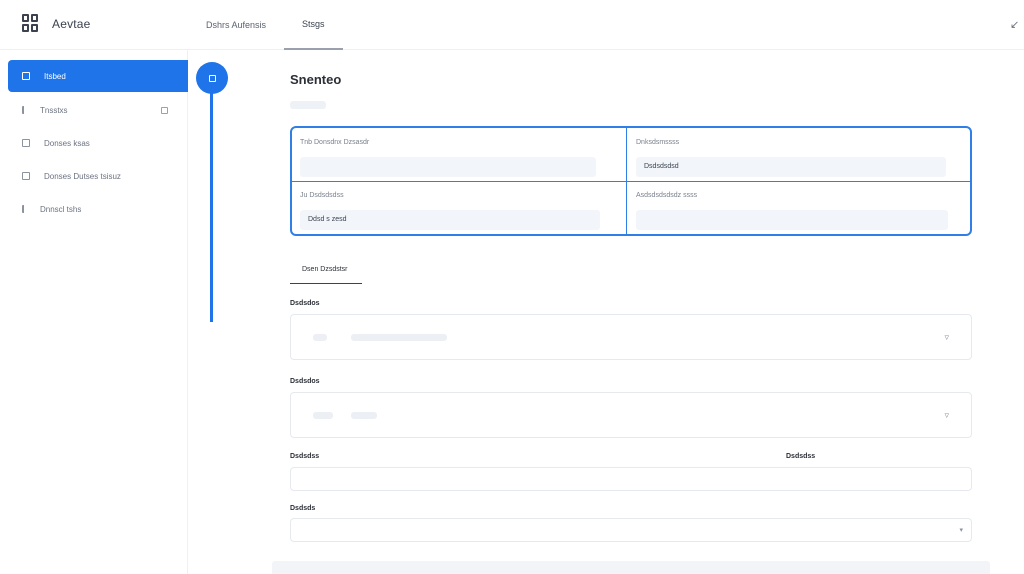 Image resolution: width=1024 pixels, height=574 pixels. I want to click on sidebar-item-label: Donses ksas, so click(67, 143).